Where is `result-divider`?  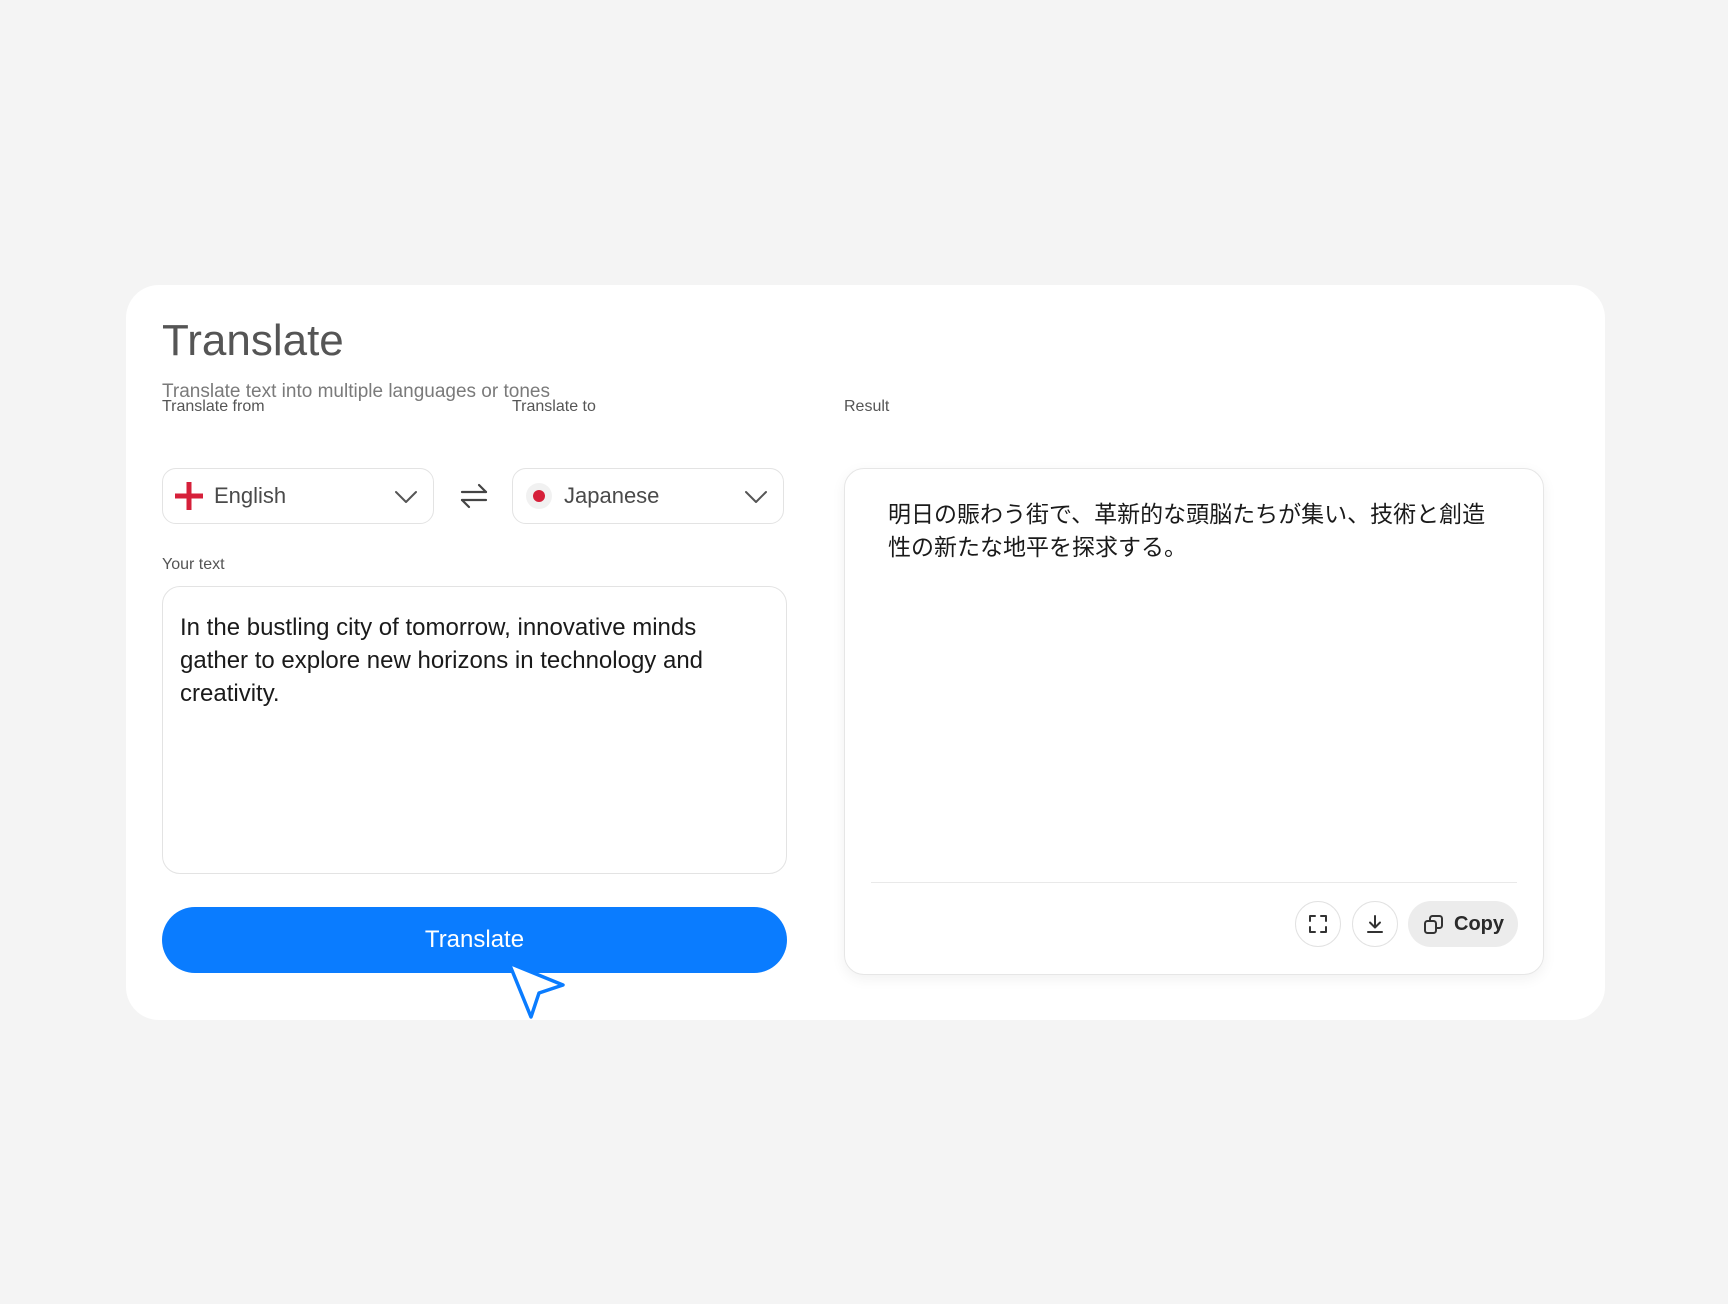
result-divider is located at coordinates (1194, 882).